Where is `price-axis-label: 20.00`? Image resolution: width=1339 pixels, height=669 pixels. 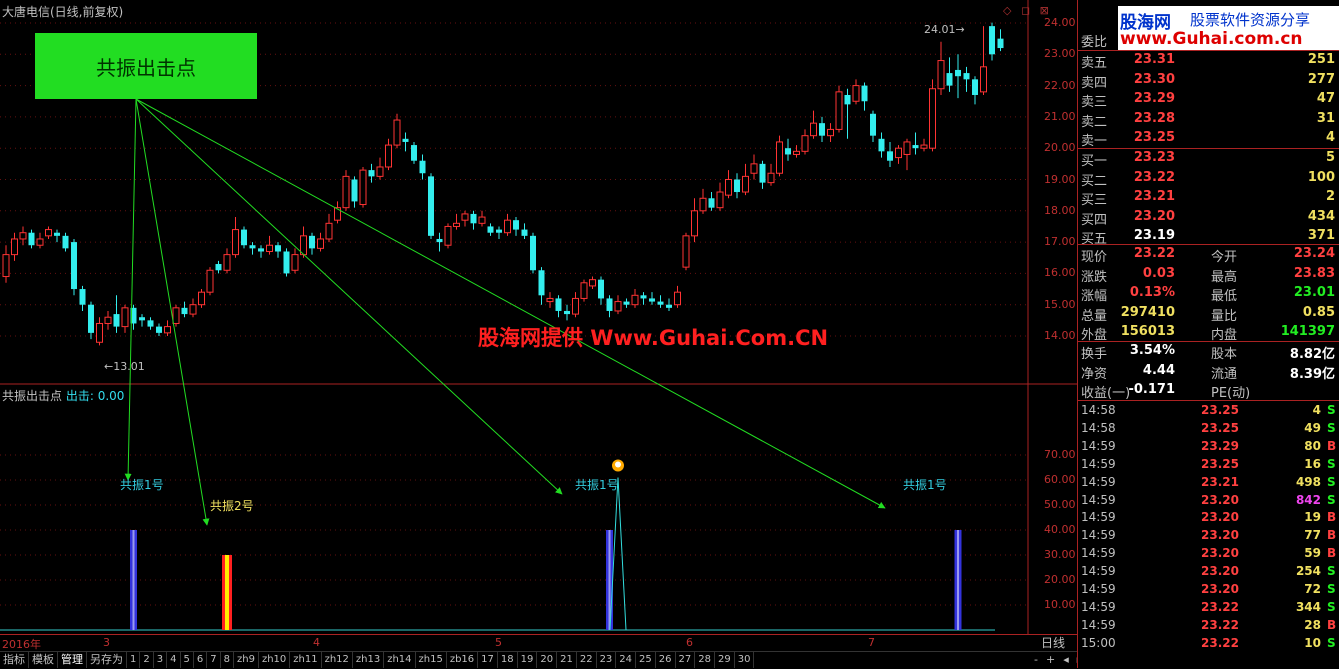 price-axis-label: 20.00 is located at coordinates (1060, 148).